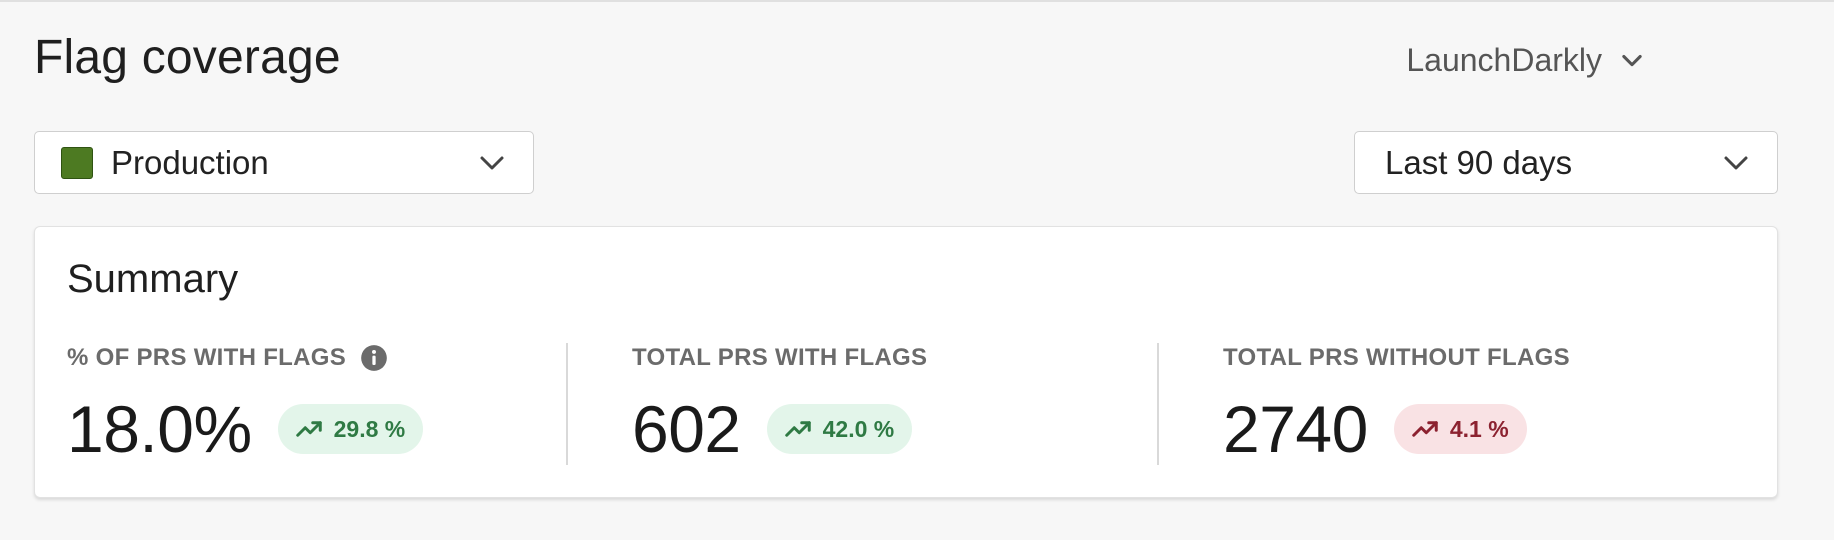 This screenshot has height=540, width=1834. Describe the element at coordinates (780, 357) in the screenshot. I see `metric-label: TOTAL PRS WITH FLAGS` at that location.